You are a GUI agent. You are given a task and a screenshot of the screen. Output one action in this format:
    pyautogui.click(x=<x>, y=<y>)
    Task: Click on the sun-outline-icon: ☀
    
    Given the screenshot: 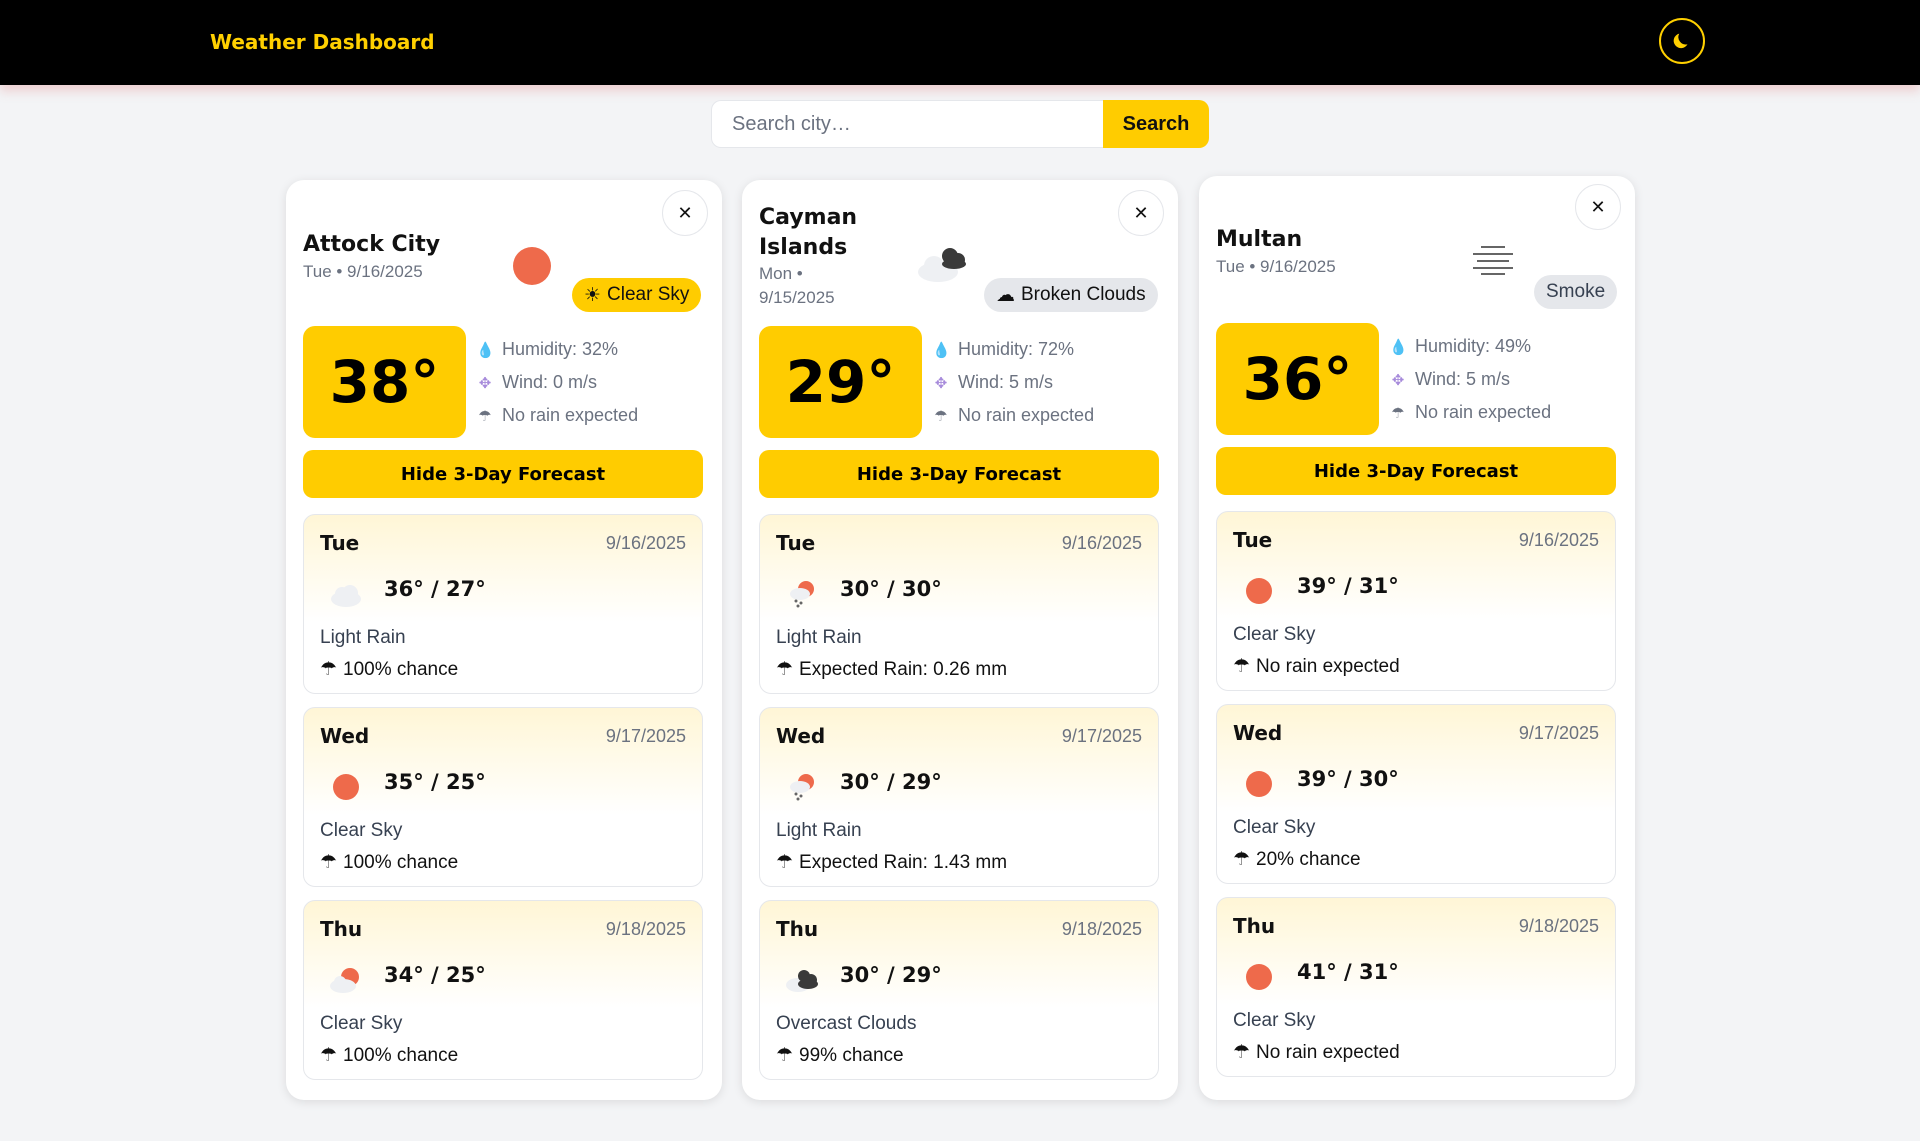 What is the action you would take?
    pyautogui.click(x=593, y=295)
    